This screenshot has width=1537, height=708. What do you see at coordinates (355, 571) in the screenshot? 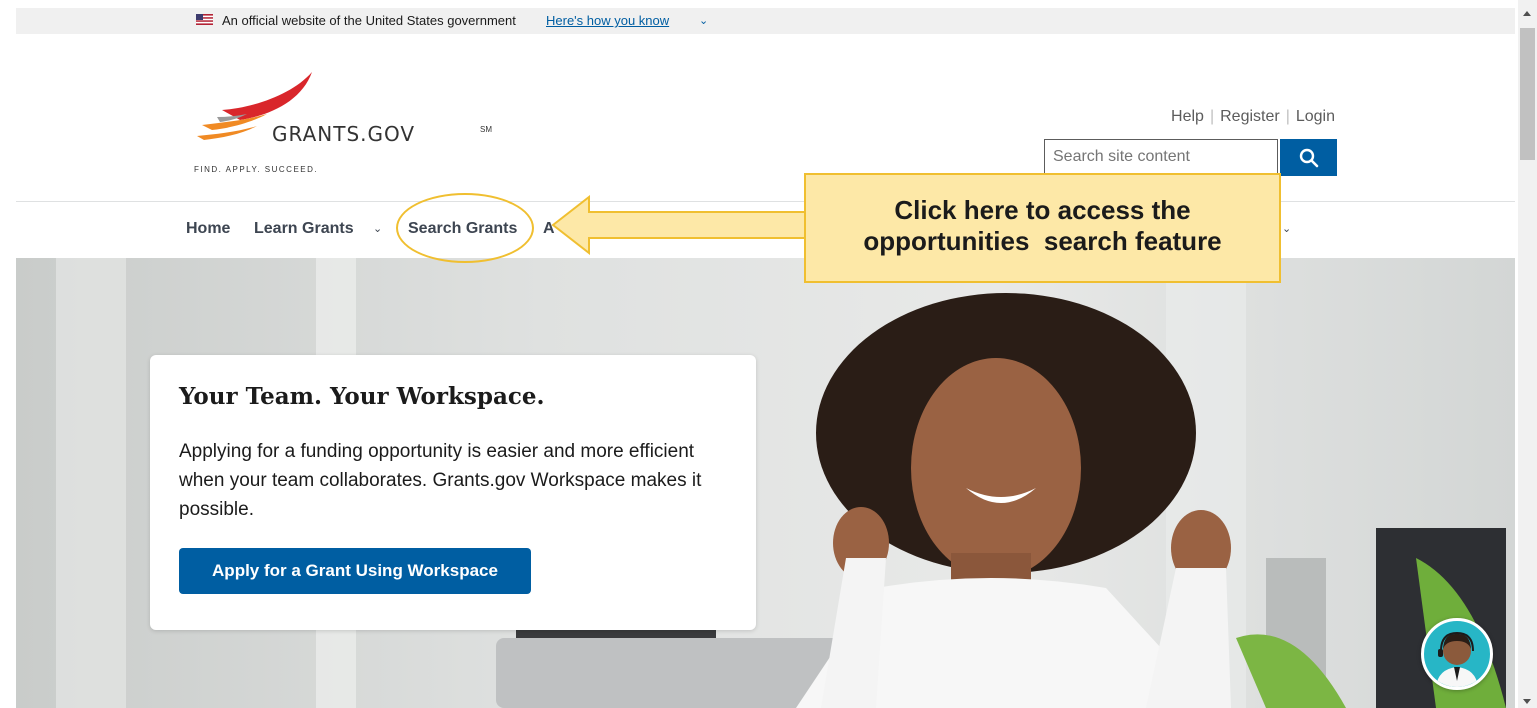
I see `apply-workspace-button: Apply for a Grant Using Workspace` at bounding box center [355, 571].